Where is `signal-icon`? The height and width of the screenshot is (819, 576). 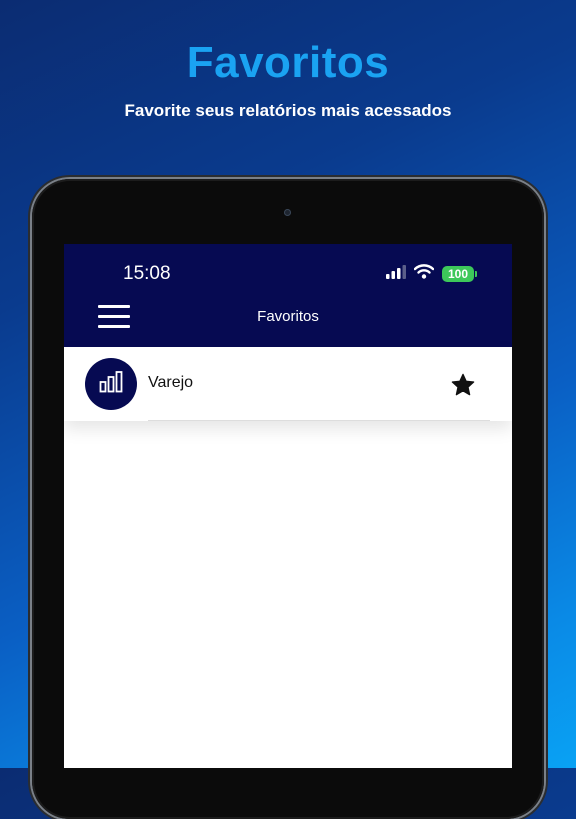
signal-icon is located at coordinates (396, 274).